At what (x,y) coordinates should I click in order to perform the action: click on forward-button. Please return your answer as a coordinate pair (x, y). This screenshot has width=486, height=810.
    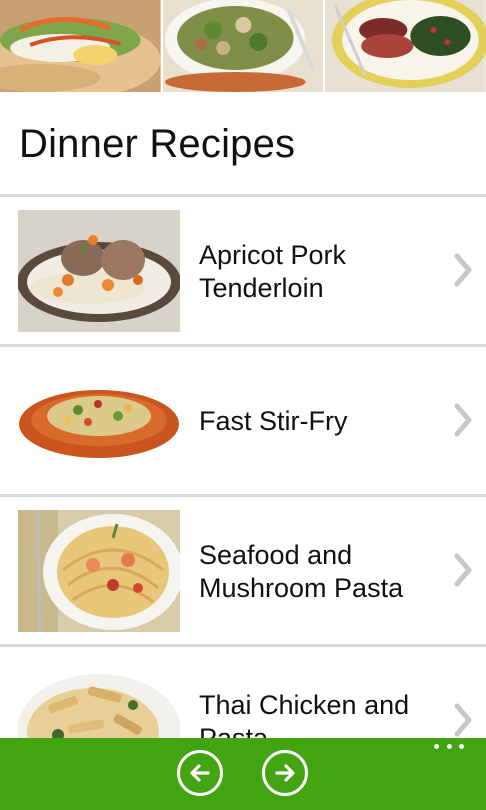
    Looking at the image, I should click on (285, 773).